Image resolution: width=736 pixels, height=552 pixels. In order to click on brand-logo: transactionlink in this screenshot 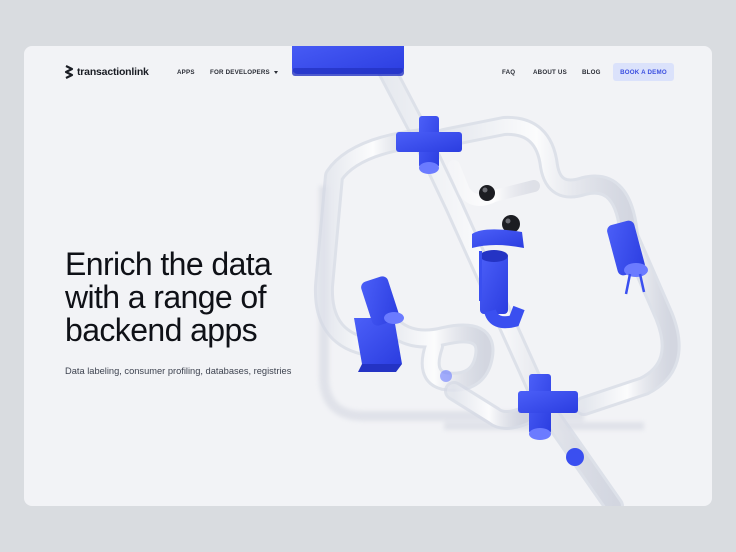, I will do `click(106, 72)`.